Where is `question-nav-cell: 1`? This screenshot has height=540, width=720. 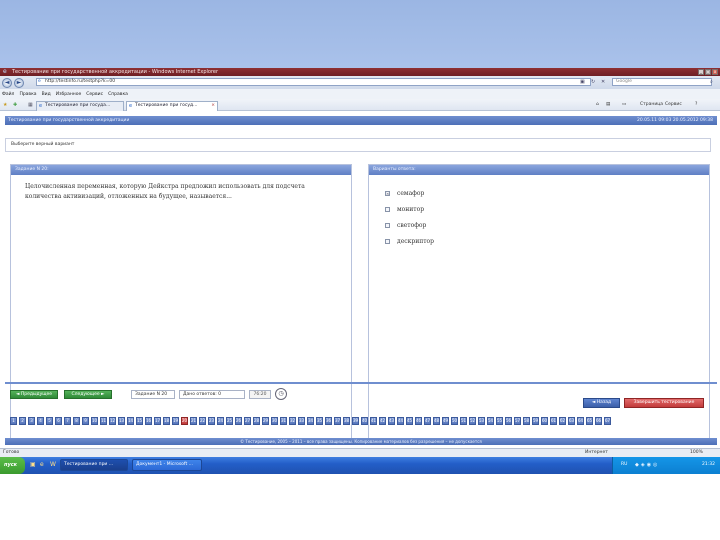 question-nav-cell: 1 is located at coordinates (13, 421).